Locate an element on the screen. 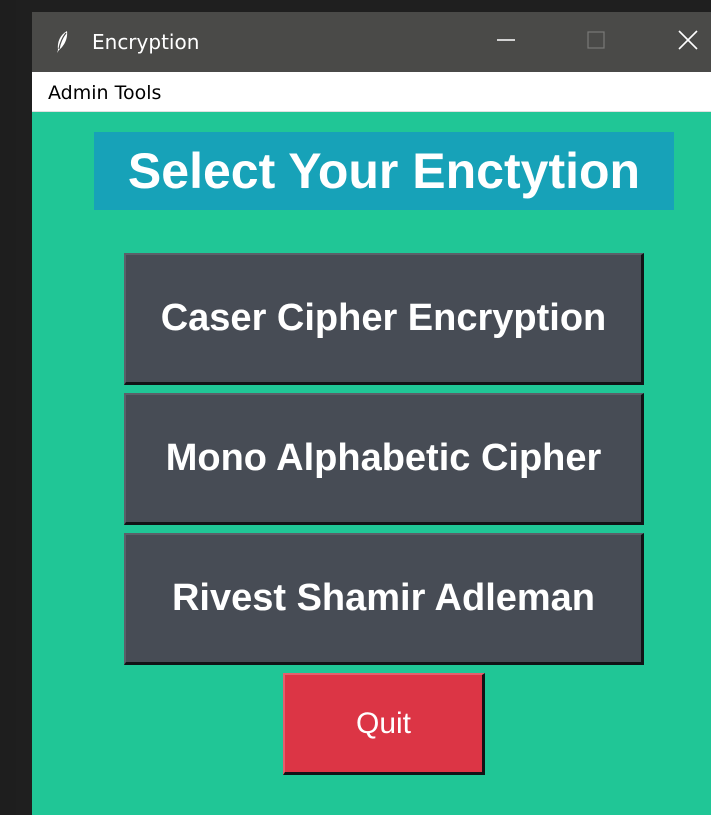 The image size is (711, 815). rsa-button: Rivest Shamir Adleman is located at coordinates (384, 599).